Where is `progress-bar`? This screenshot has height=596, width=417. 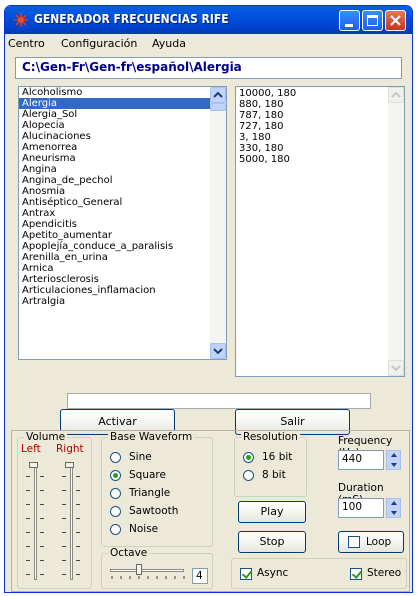 progress-bar is located at coordinates (219, 401).